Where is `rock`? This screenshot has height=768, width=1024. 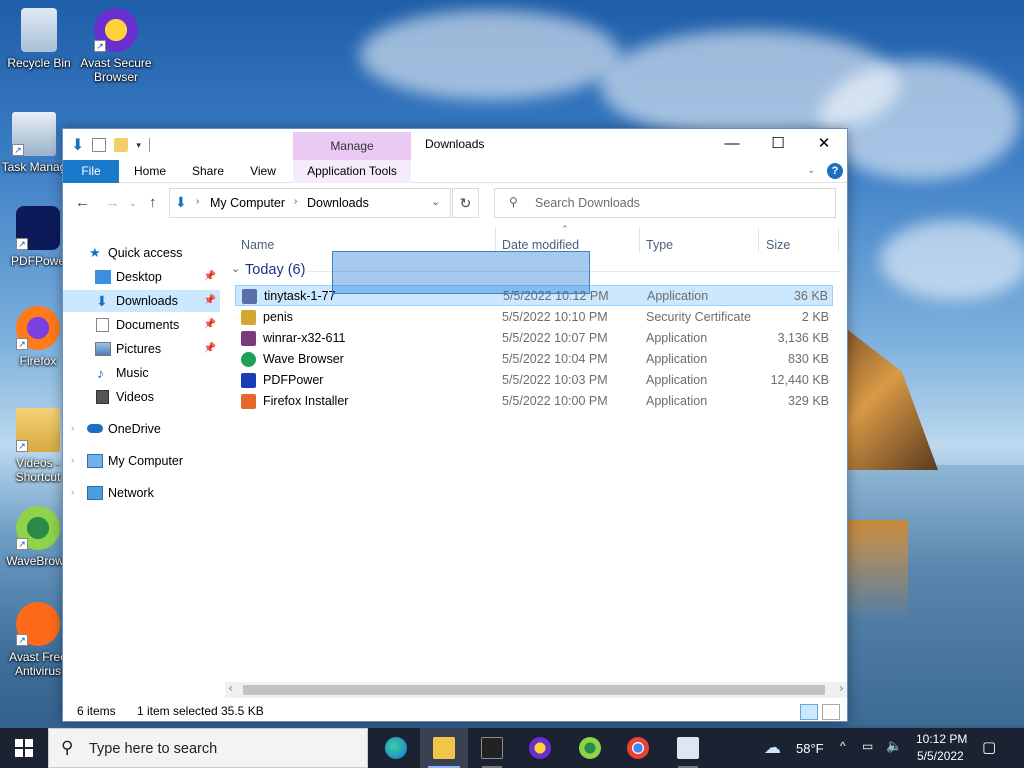
rock is located at coordinates (893, 400).